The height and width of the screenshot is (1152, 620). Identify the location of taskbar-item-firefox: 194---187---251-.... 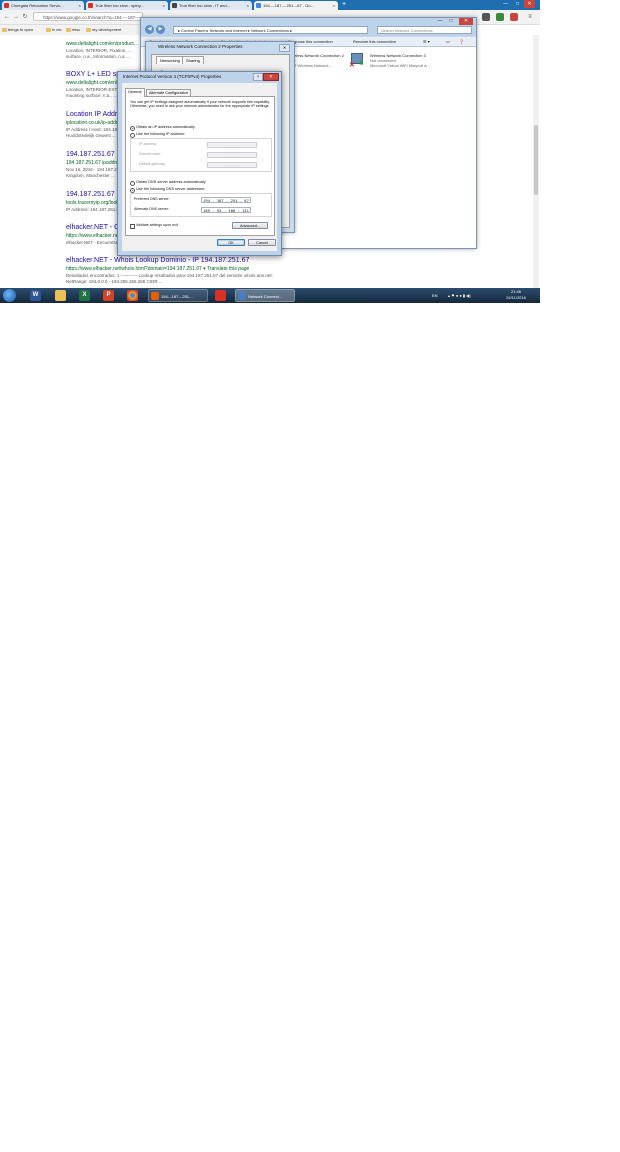
(178, 295).